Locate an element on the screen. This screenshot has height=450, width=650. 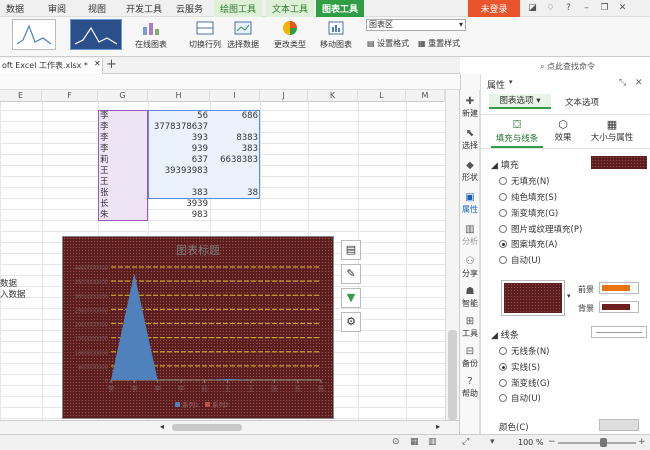
col-header-l: L is located at coordinates (382, 96).